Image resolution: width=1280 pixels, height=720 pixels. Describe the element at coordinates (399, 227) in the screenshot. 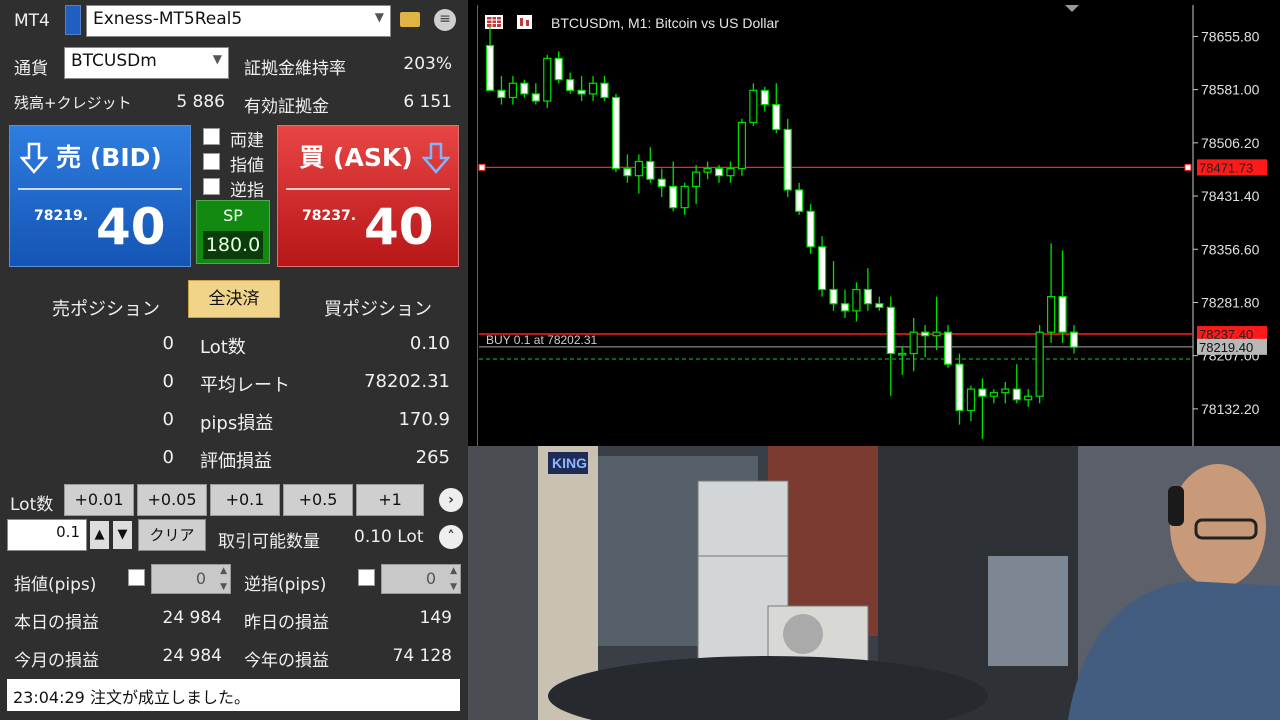

I see `buy-price-big: 40` at that location.